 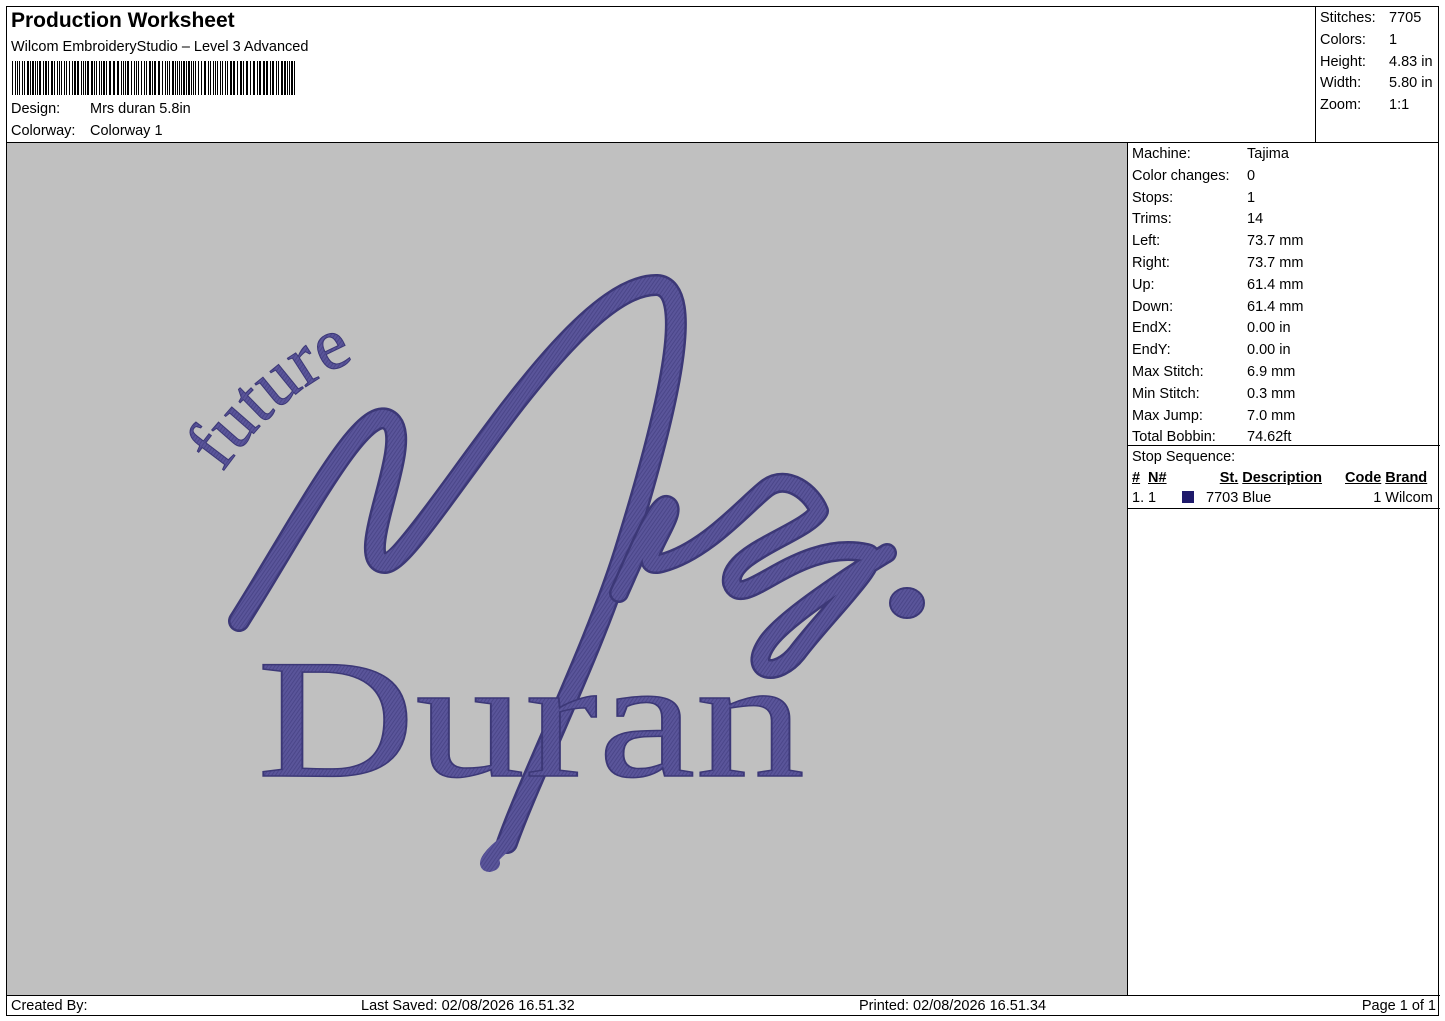 I want to click on info-min-stitch: Min Stitch: 0.3 mm, so click(x=1284, y=395).